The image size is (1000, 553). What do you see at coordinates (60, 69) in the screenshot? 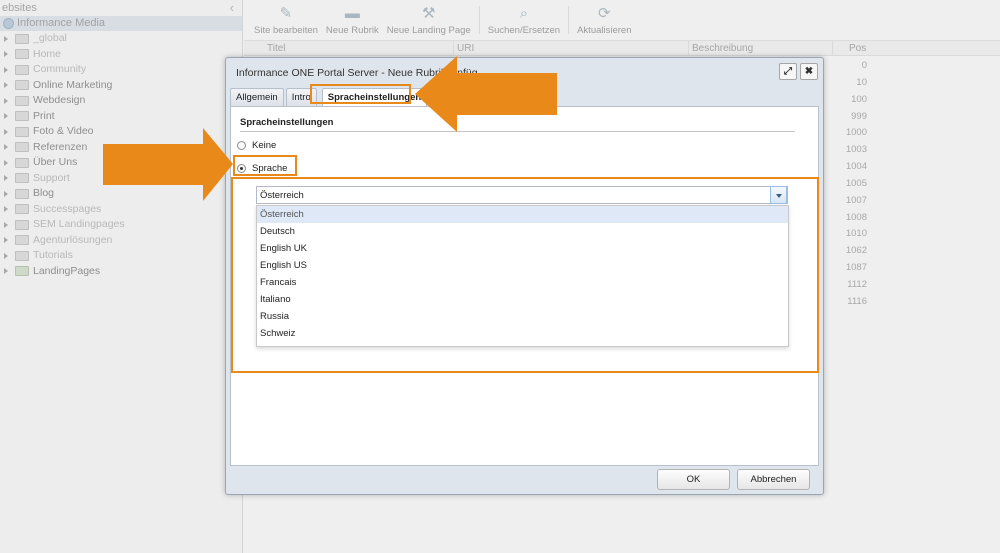
I see `tree-item-label: Community` at bounding box center [60, 69].